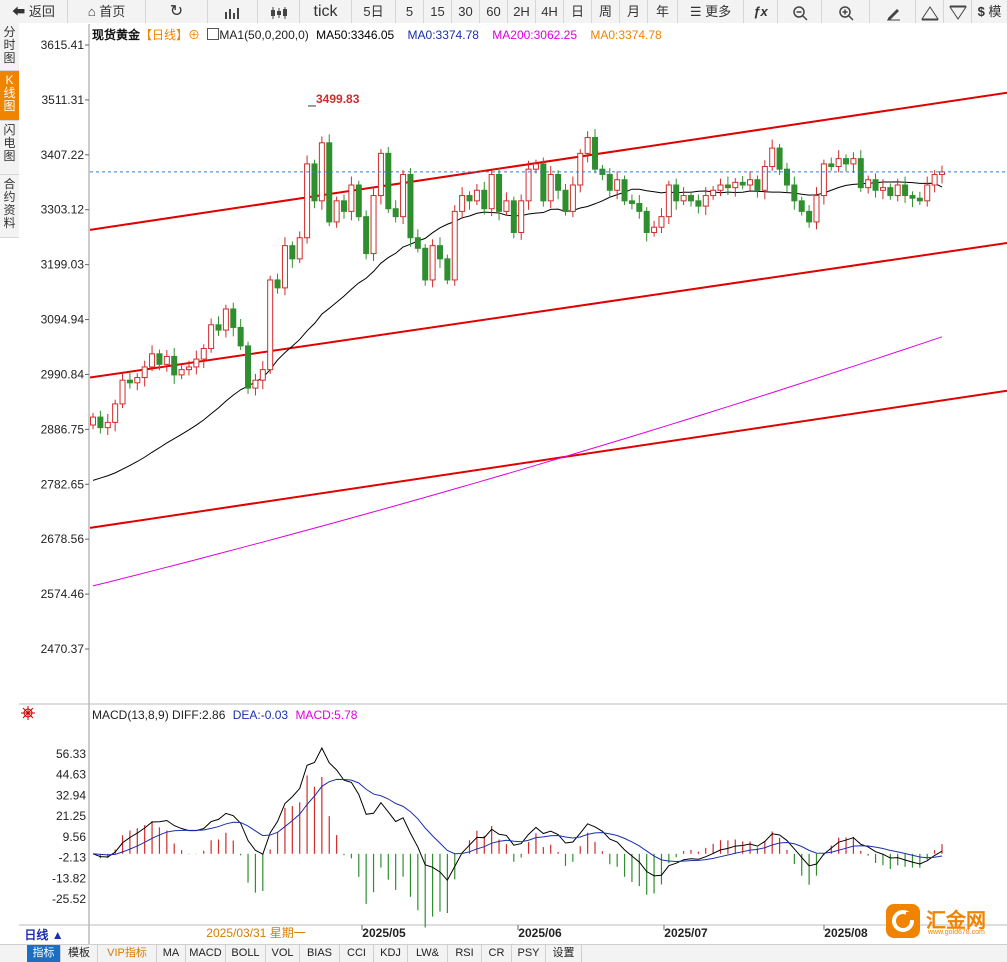  I want to click on diff-value: DIFF:2.86, so click(199, 715).